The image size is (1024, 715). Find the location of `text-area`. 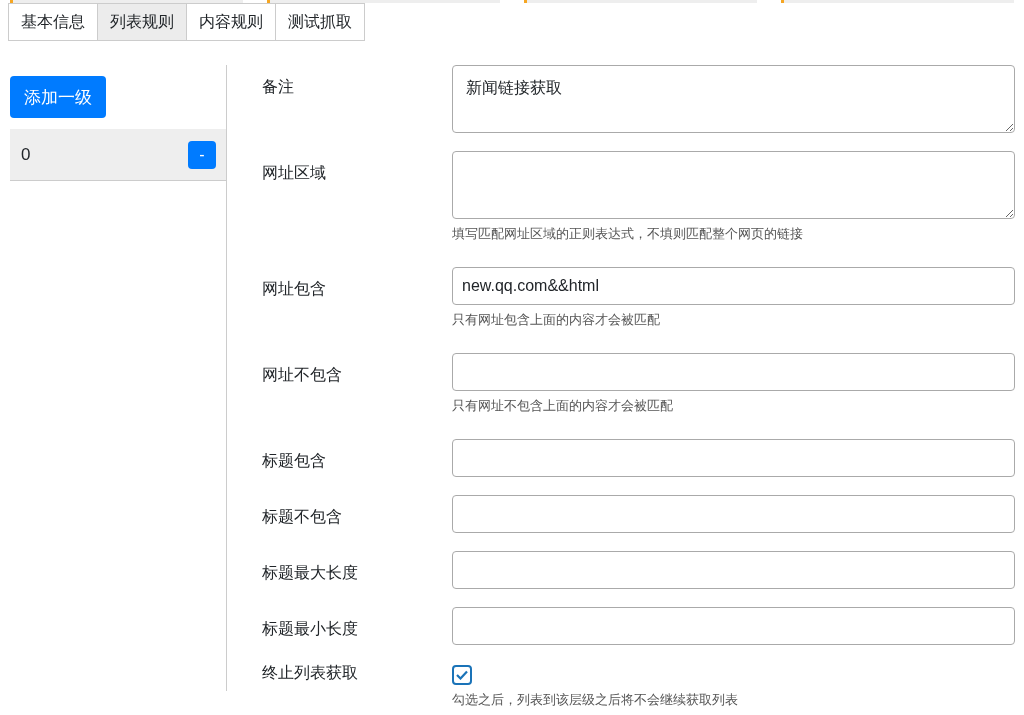

text-area is located at coordinates (733, 185).